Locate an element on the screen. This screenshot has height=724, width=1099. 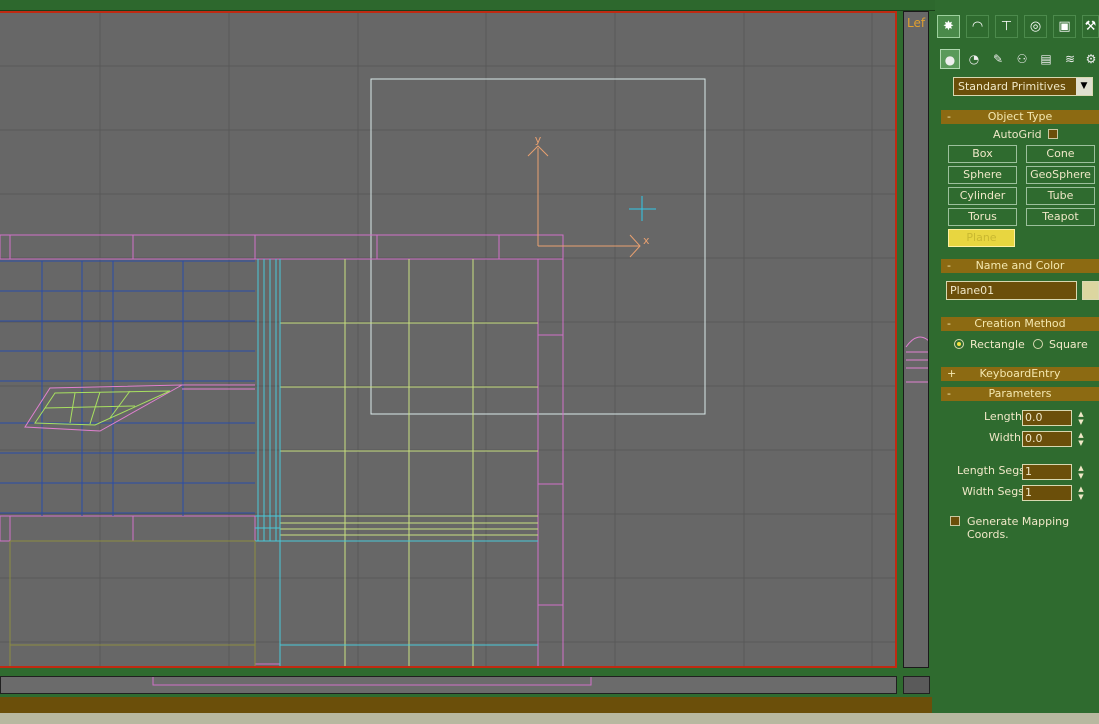
track-bar is located at coordinates (549, 718).